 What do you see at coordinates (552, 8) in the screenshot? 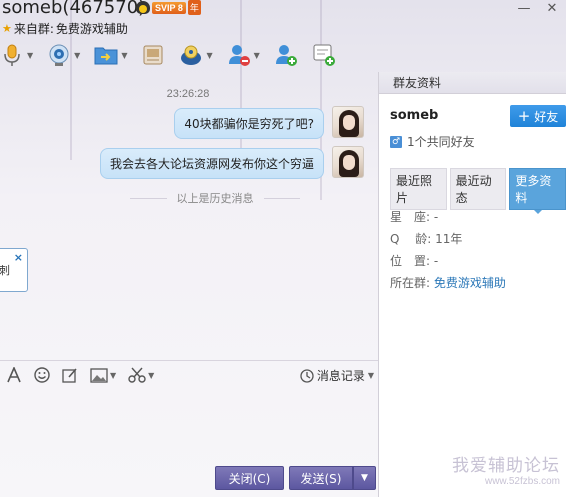
I see `close-window-button: ✕` at bounding box center [552, 8].